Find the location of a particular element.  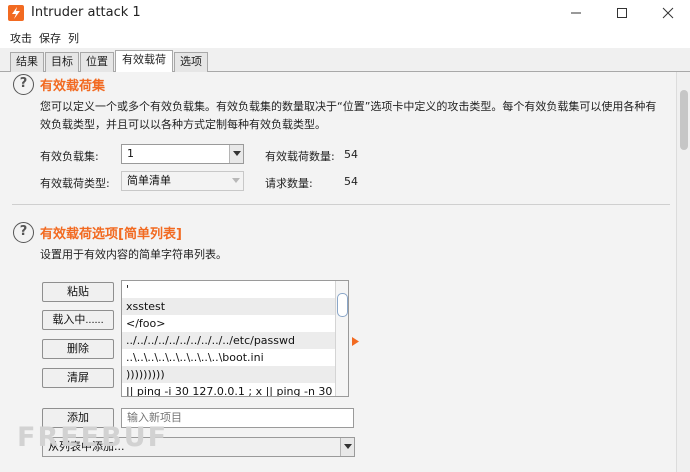

payload-options-title: 有效载荷选项[简单列表] is located at coordinates (111, 234).